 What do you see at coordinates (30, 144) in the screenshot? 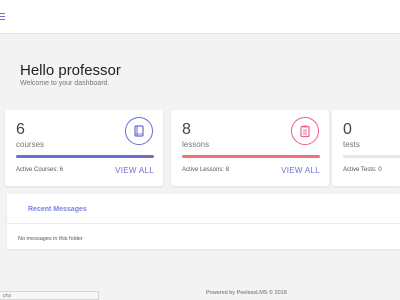
I see `courses-label: courses` at bounding box center [30, 144].